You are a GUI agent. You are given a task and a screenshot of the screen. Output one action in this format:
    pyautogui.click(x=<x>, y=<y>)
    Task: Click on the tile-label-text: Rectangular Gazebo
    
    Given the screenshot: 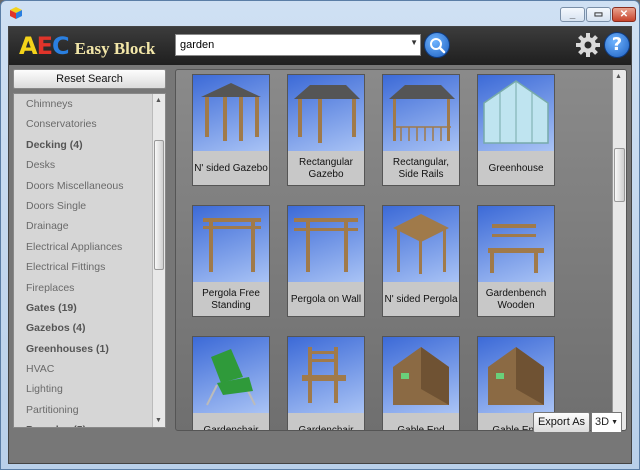 What is the action you would take?
    pyautogui.click(x=326, y=168)
    